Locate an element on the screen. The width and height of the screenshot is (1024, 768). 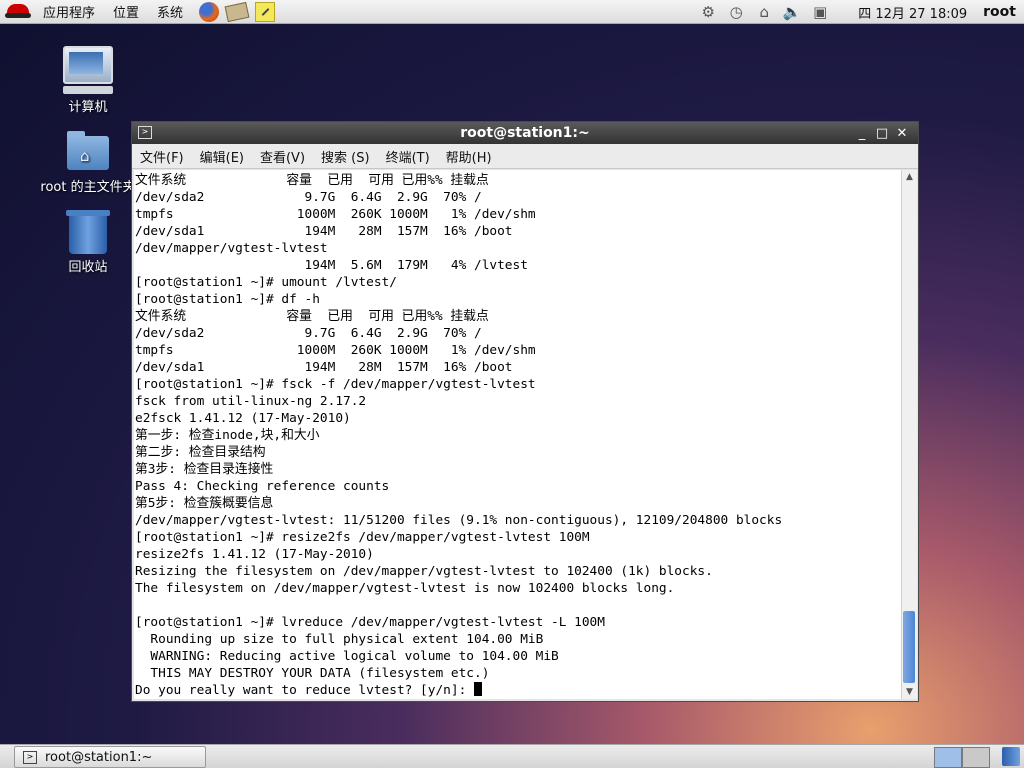
network-settings-icon: ⚙ is located at coordinates (708, 12).